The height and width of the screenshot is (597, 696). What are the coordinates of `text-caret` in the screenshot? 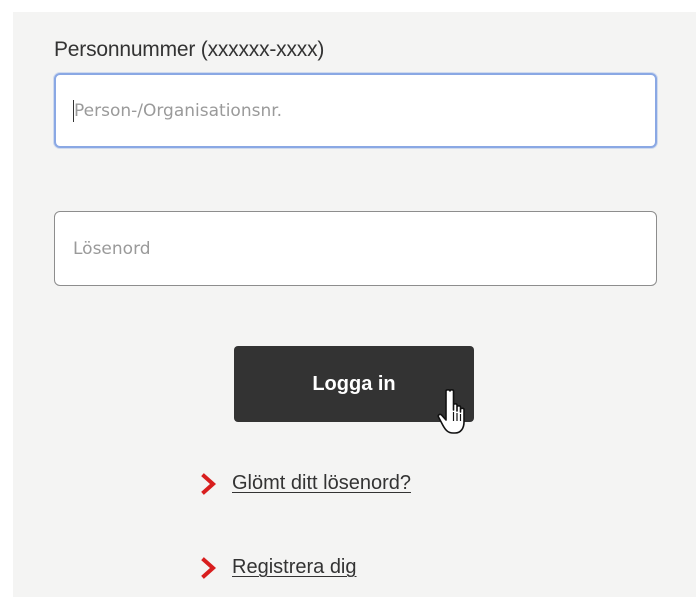 It's located at (73, 111).